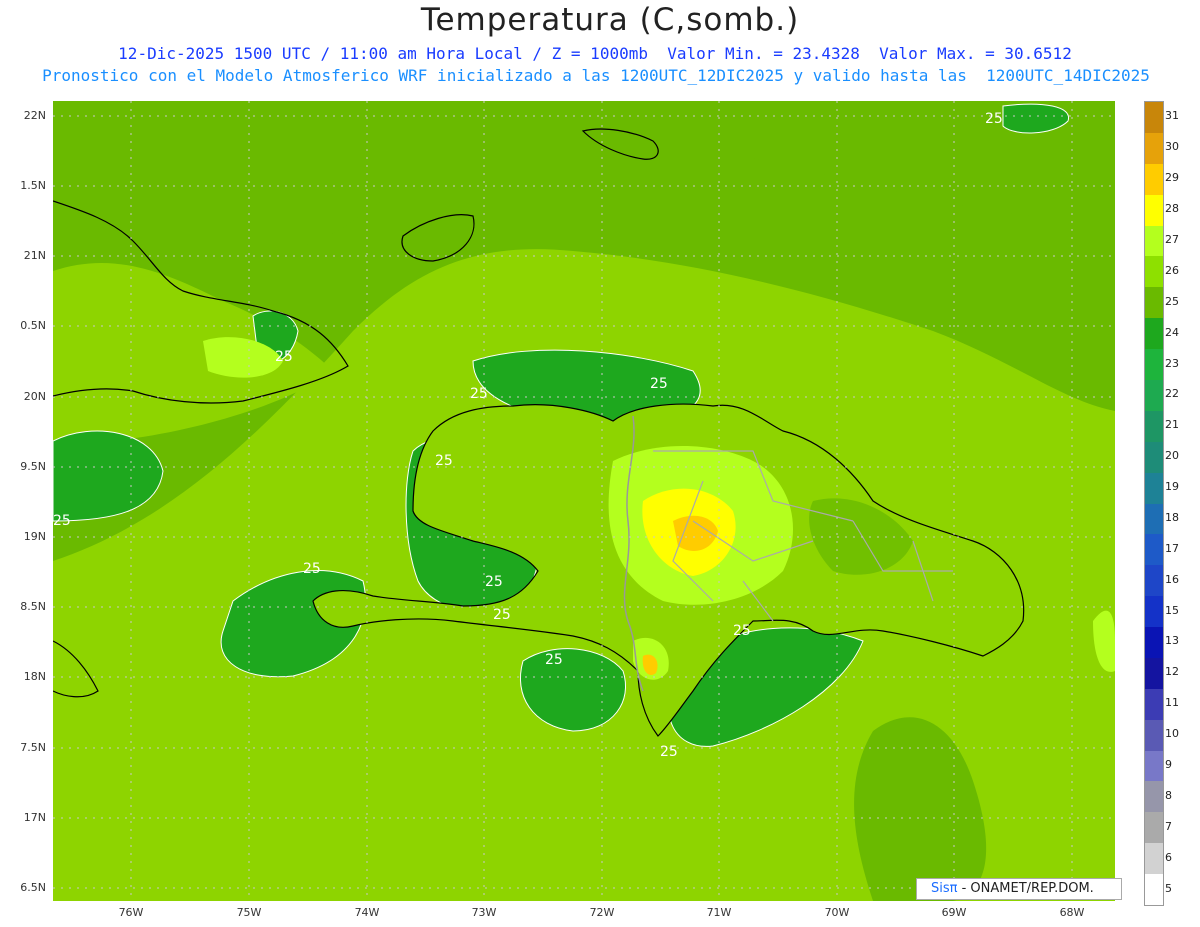  Describe the element at coordinates (33, 887) in the screenshot. I see `lat-label: 6.5N` at that location.